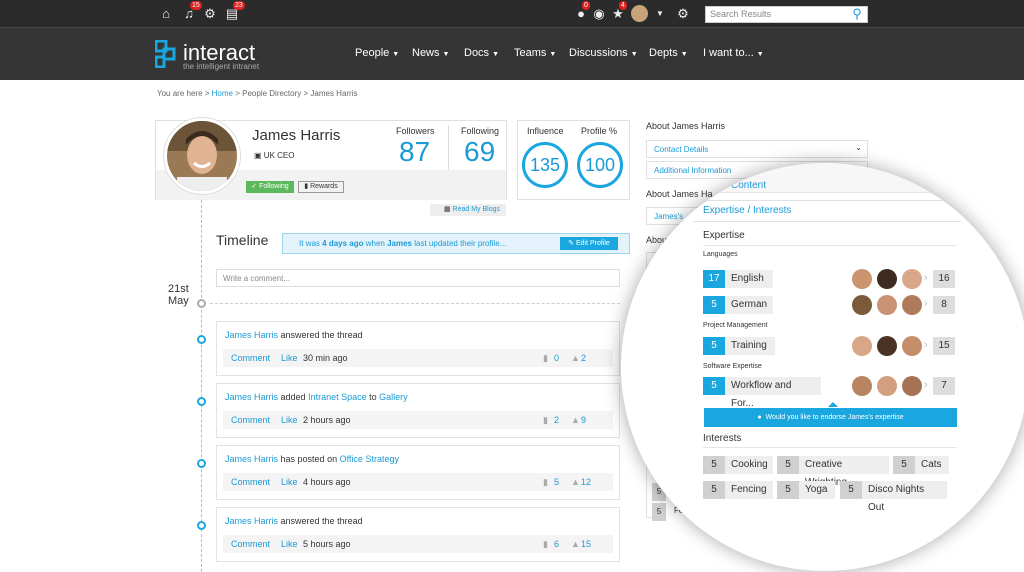 This screenshot has height=572, width=1024. What do you see at coordinates (556, 420) in the screenshot?
I see `comment-count: 2` at bounding box center [556, 420].